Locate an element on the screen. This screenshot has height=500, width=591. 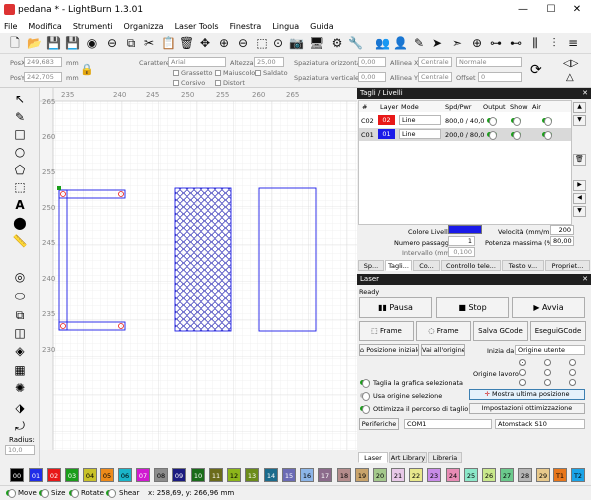
device-select: Atomstack S10 is located at coordinates (540, 424).